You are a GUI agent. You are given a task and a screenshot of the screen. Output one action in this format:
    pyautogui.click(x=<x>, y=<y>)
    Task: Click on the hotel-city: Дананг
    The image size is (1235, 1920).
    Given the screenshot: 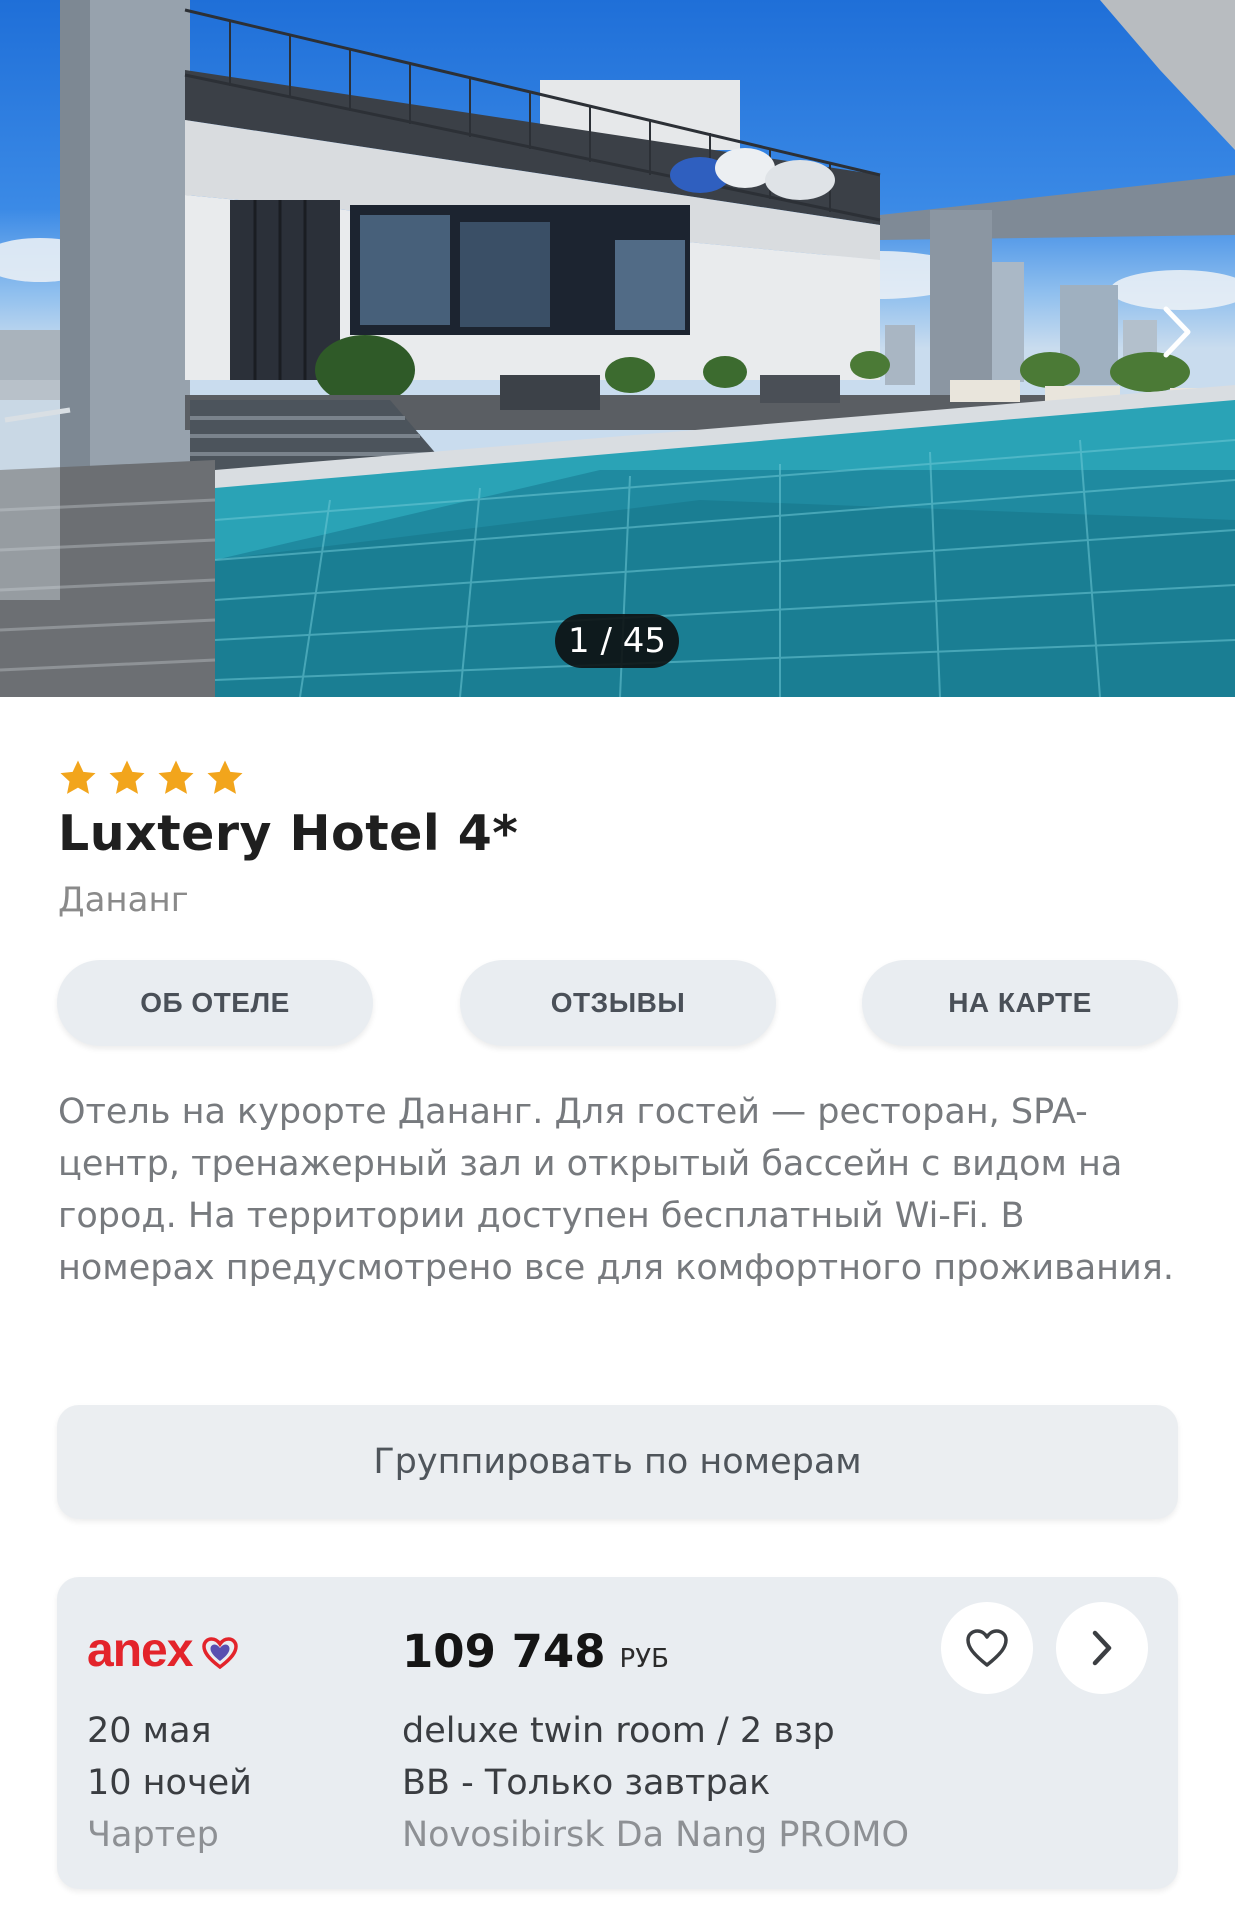 What is the action you would take?
    pyautogui.click(x=123, y=900)
    